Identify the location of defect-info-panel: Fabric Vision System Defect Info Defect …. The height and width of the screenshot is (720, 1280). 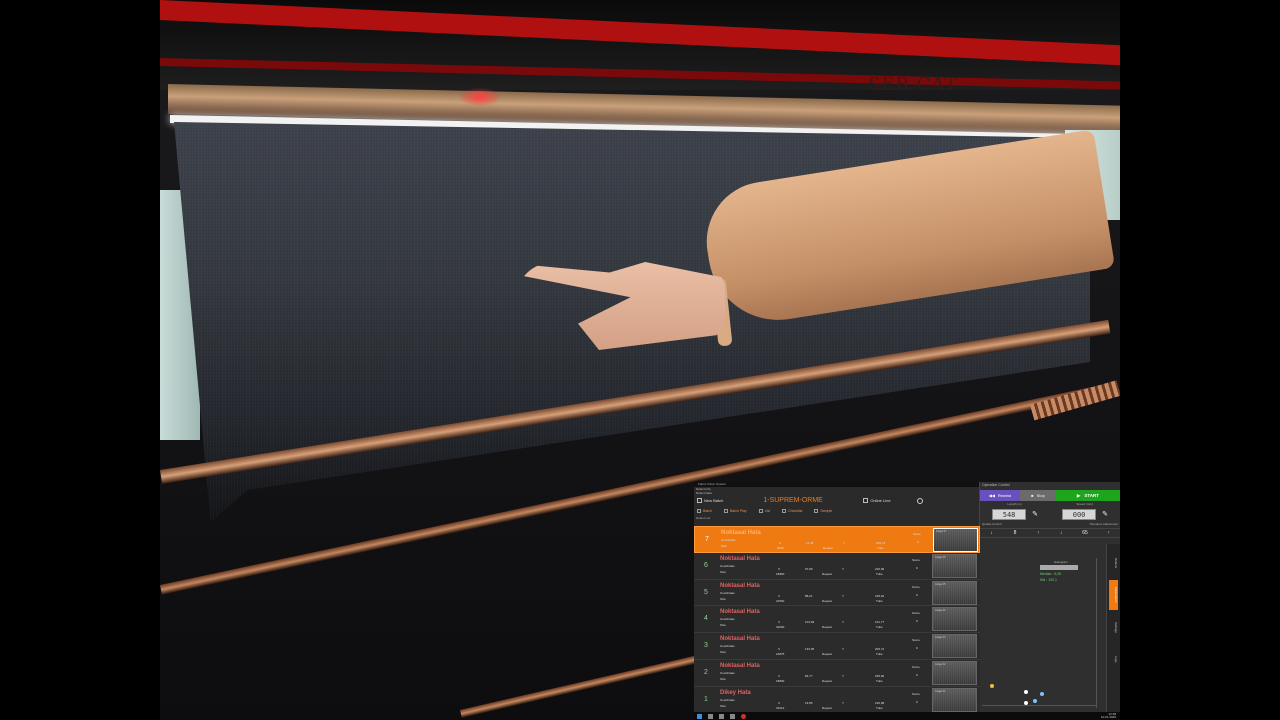
(837, 598).